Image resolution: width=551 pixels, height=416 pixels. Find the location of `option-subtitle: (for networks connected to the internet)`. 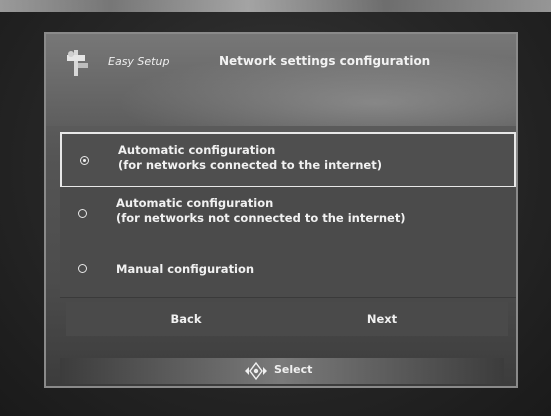

option-subtitle: (for networks connected to the internet) is located at coordinates (250, 165).